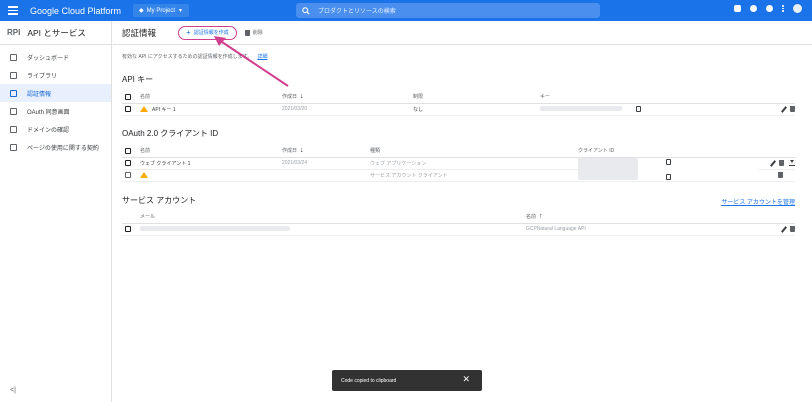  I want to click on sidebar-item-label: ライブラリ, so click(42, 76).